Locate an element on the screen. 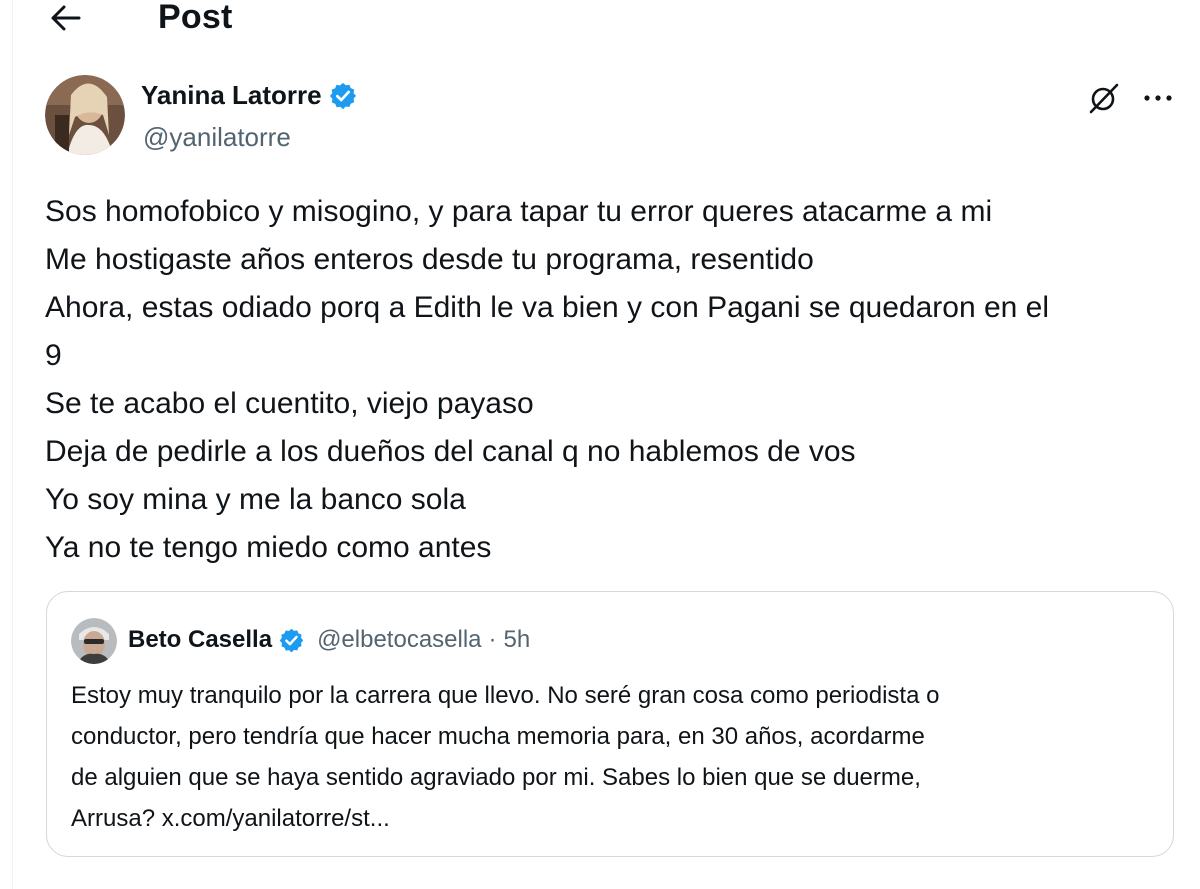  back-button is located at coordinates (66, 18).